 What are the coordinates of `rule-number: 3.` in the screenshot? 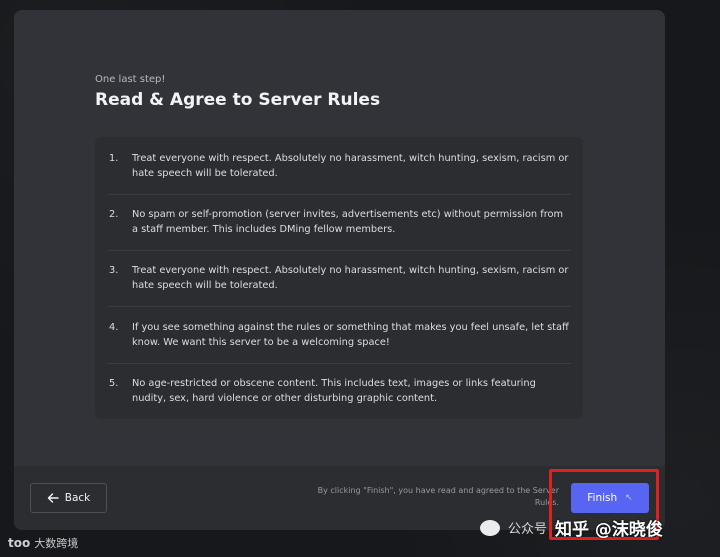 It's located at (114, 270).